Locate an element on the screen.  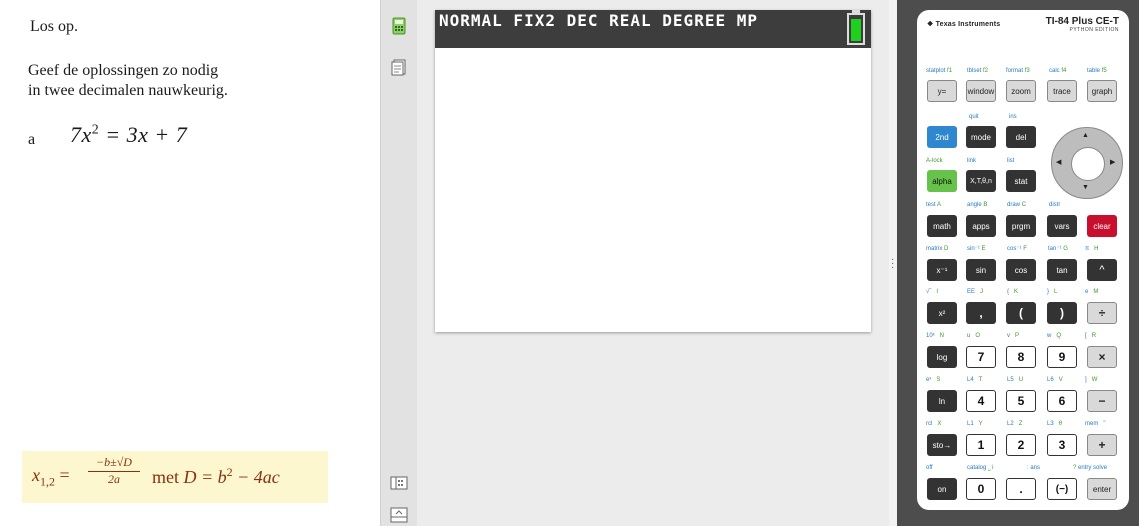
splitter-grip-icon: · · · is located at coordinates (892, 264).